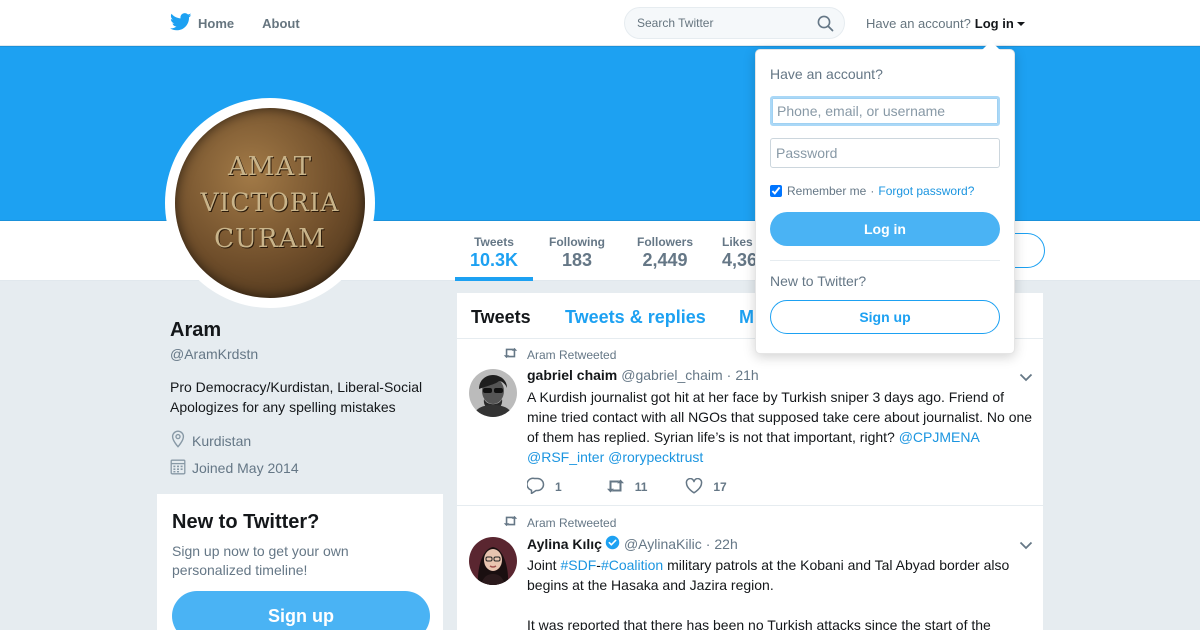 The width and height of the screenshot is (1200, 630). What do you see at coordinates (885, 111) in the screenshot?
I see `username-input` at bounding box center [885, 111].